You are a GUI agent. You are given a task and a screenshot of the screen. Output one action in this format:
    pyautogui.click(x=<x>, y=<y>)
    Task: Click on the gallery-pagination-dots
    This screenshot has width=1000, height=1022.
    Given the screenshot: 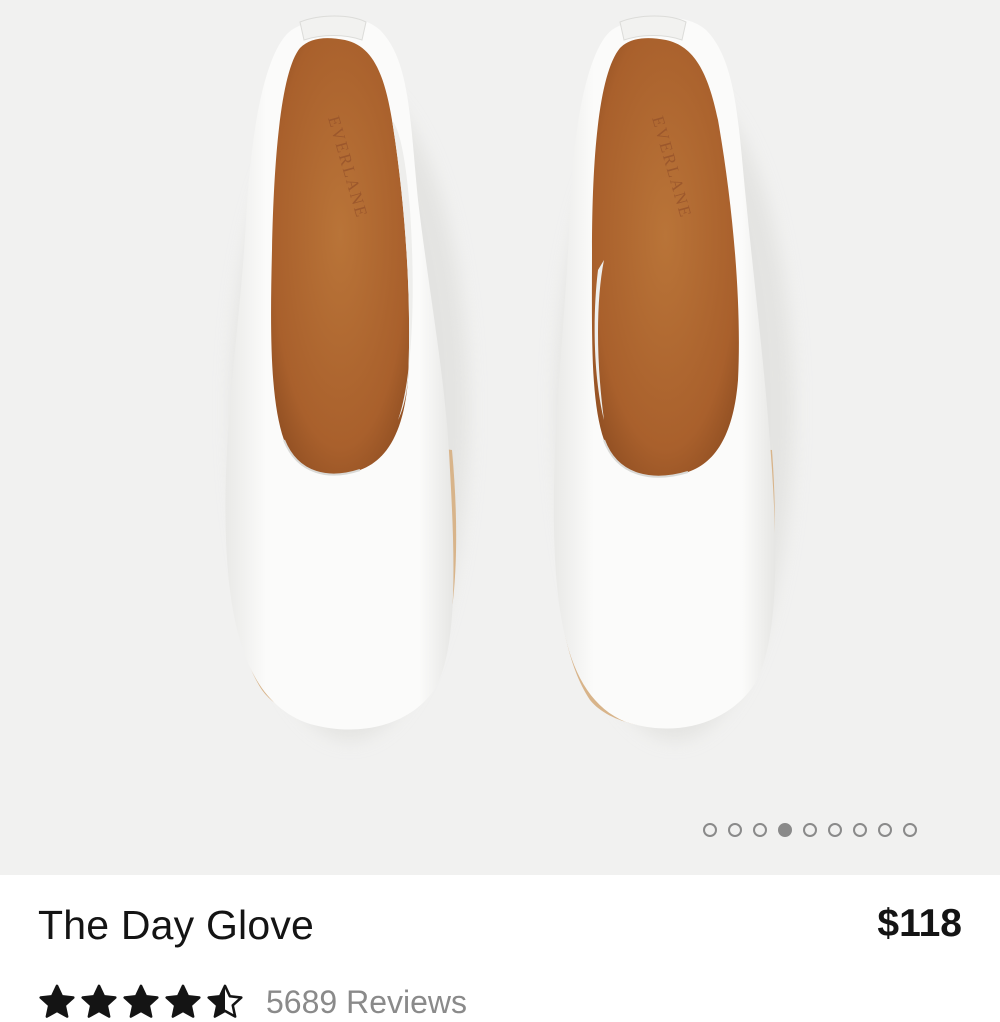 What is the action you would take?
    pyautogui.click(x=810, y=830)
    